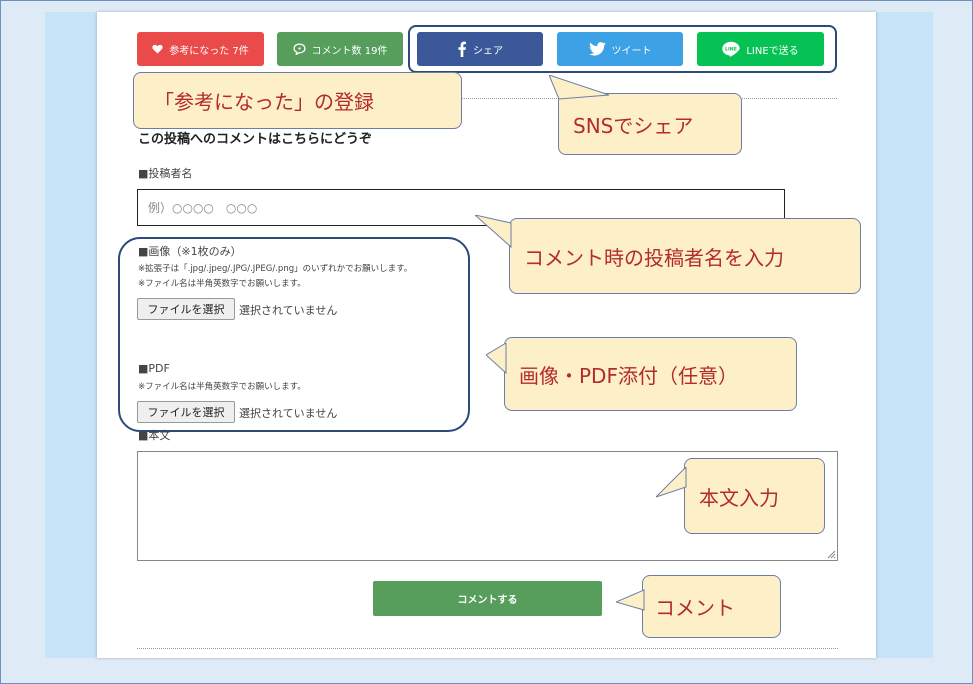 This screenshot has width=973, height=684. I want to click on facebook-share-button: シェア, so click(480, 49).